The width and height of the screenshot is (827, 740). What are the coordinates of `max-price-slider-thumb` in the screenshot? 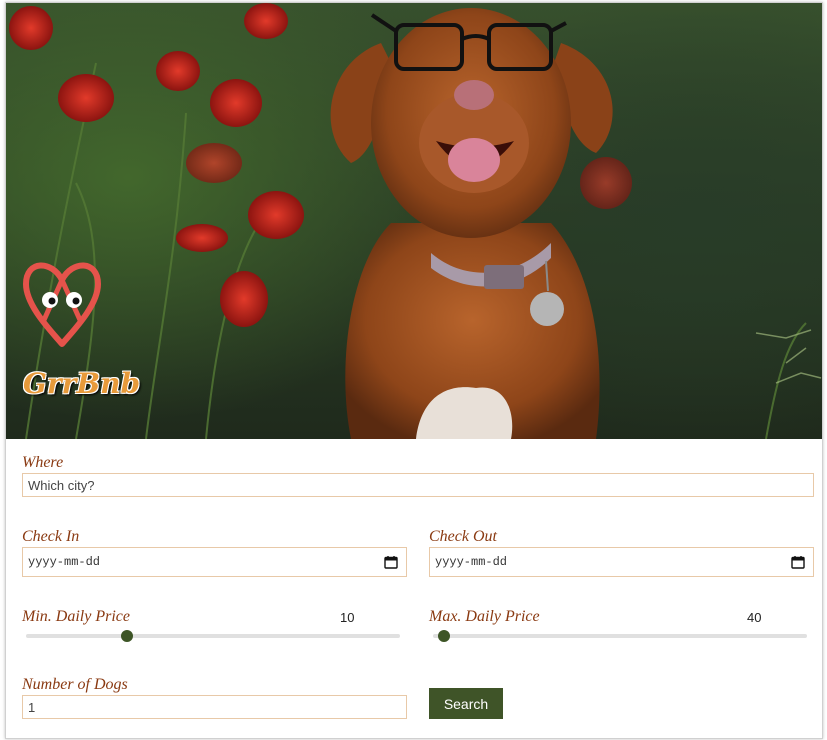 It's located at (444, 636).